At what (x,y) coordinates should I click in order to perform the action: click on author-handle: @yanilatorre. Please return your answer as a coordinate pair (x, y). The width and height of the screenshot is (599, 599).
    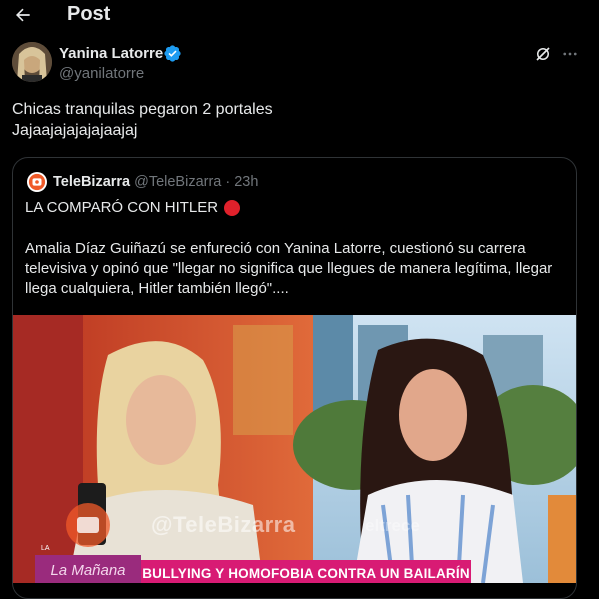
    Looking at the image, I should click on (101, 73).